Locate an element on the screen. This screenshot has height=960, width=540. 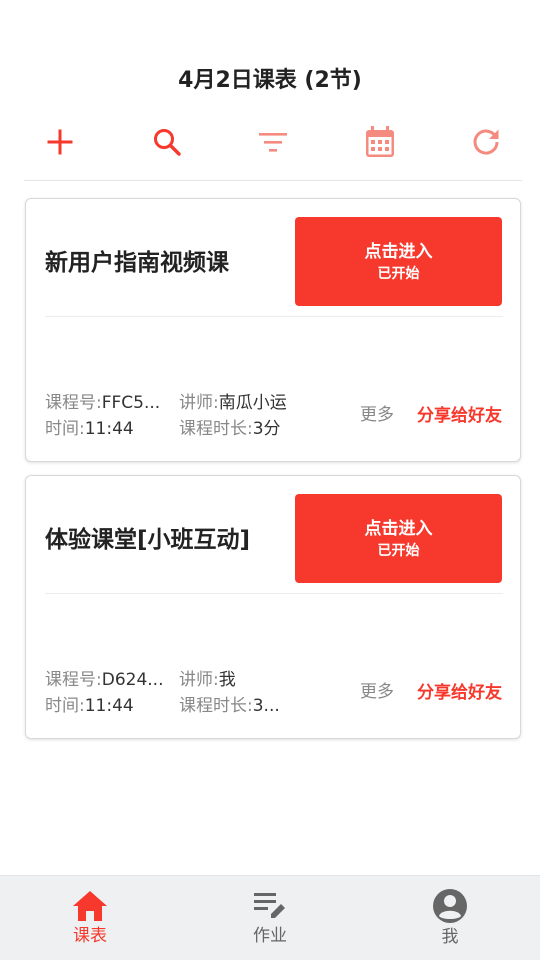
nav-item-me: 我 is located at coordinates (450, 918).